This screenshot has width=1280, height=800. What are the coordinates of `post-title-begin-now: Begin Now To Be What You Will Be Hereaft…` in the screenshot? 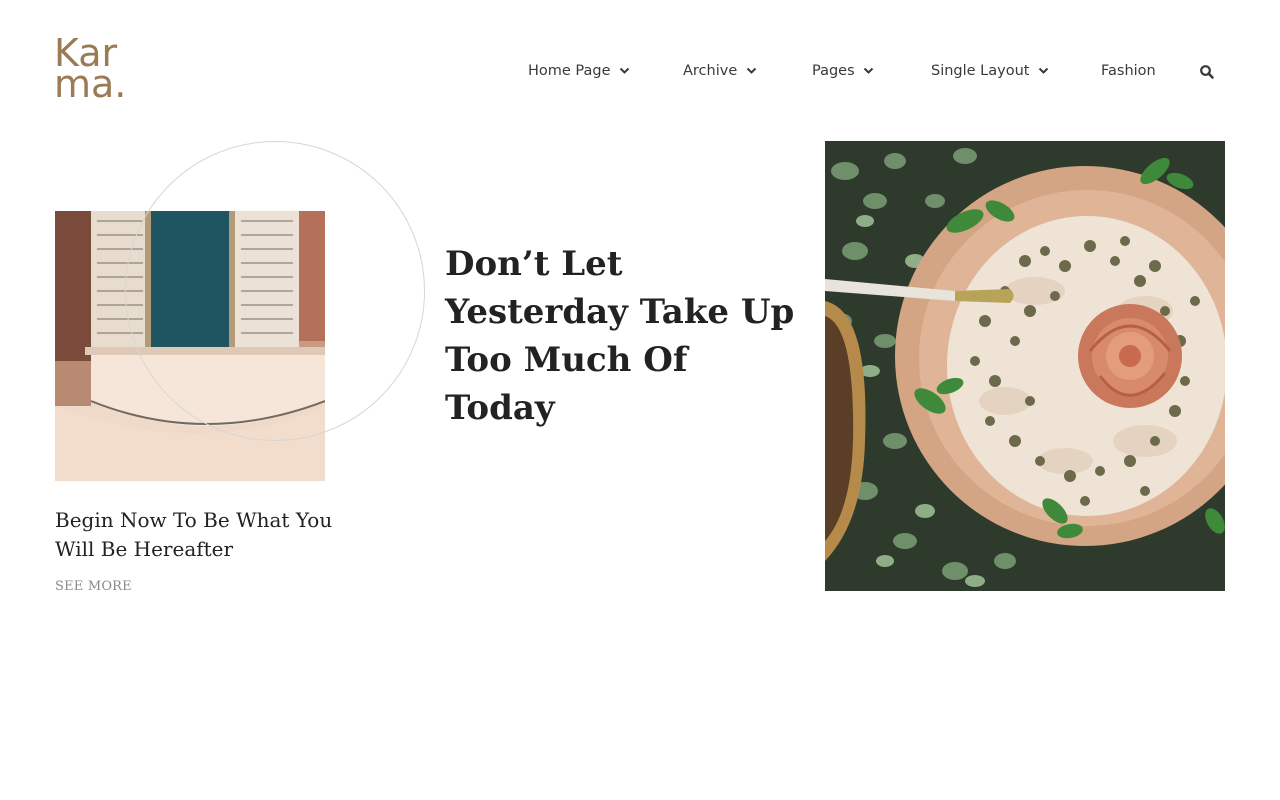 It's located at (200, 535).